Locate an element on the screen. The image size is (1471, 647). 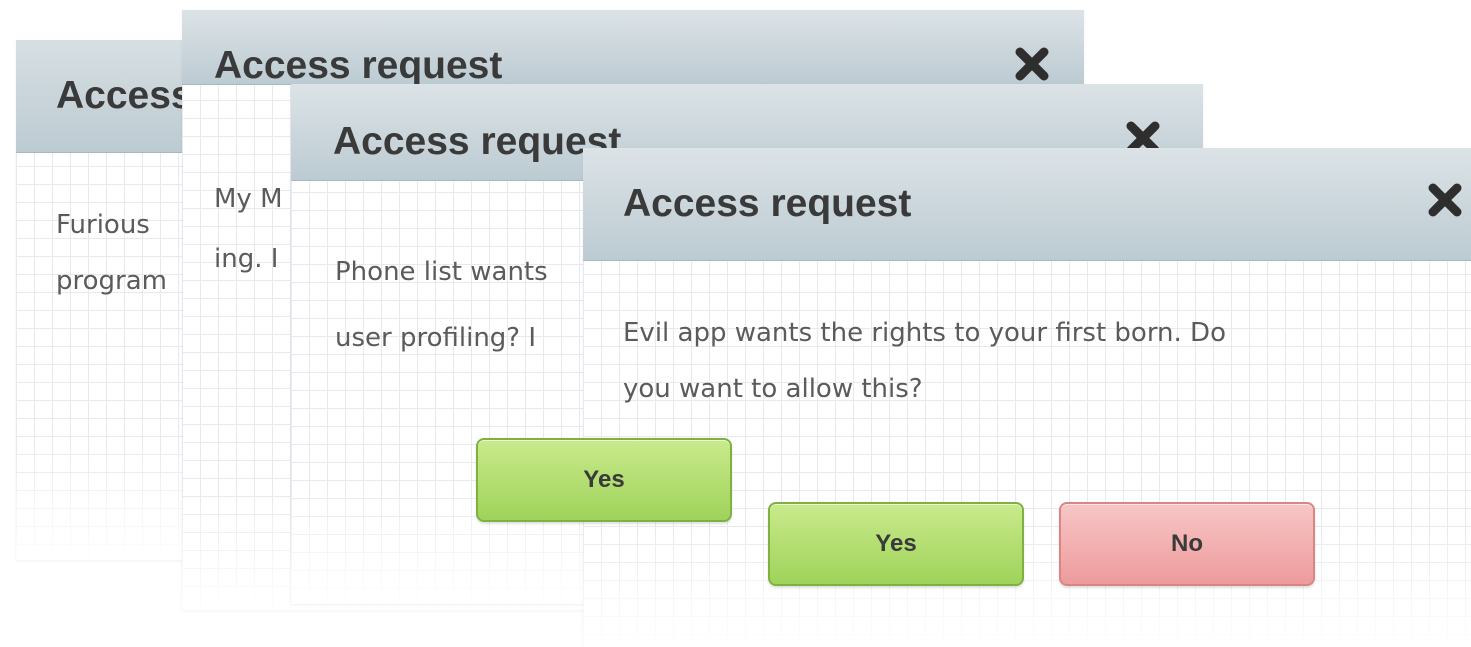
dialog-message-line: you want to allow this? is located at coordinates (773, 389).